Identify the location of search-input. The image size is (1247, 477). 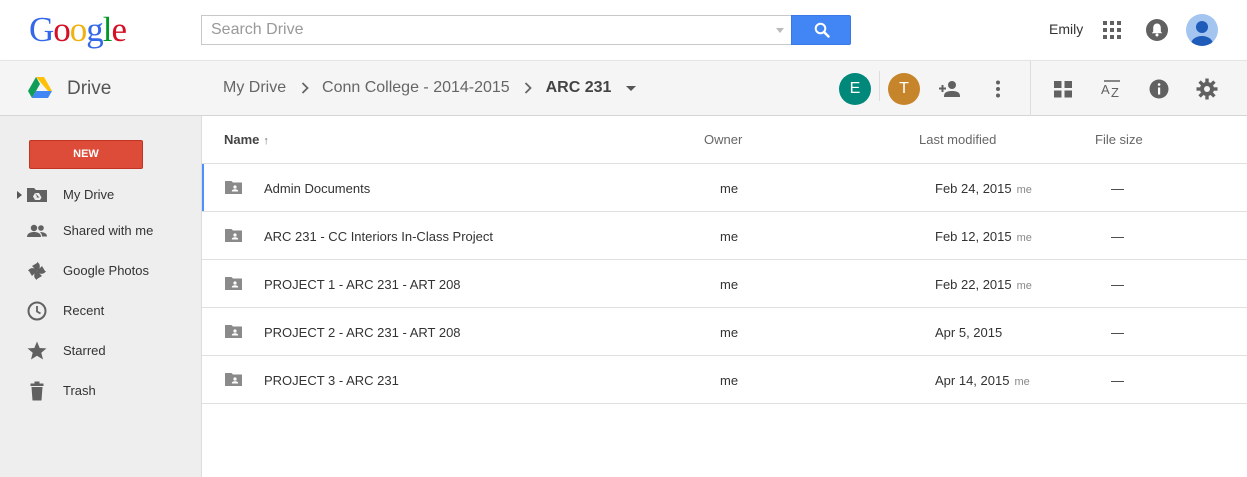
(496, 30).